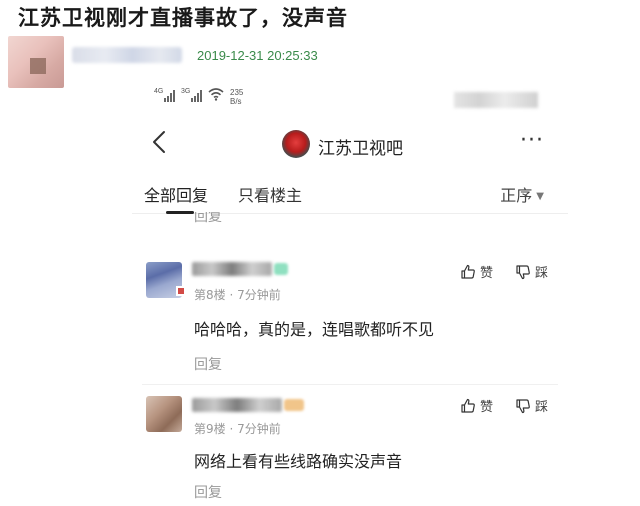  Describe the element at coordinates (257, 55) in the screenshot. I see `post-timestamp: 2019-12-31 20:25:33` at that location.